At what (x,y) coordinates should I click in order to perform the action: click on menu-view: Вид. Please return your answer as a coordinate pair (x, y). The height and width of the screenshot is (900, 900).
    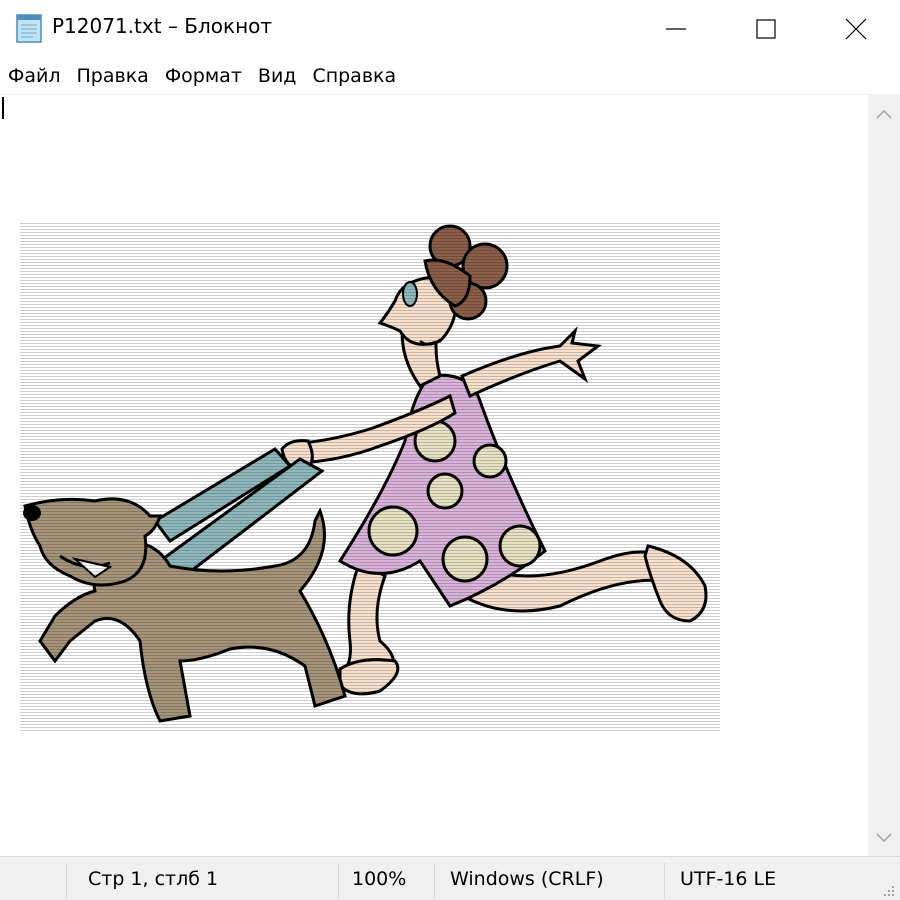
    Looking at the image, I should click on (276, 76).